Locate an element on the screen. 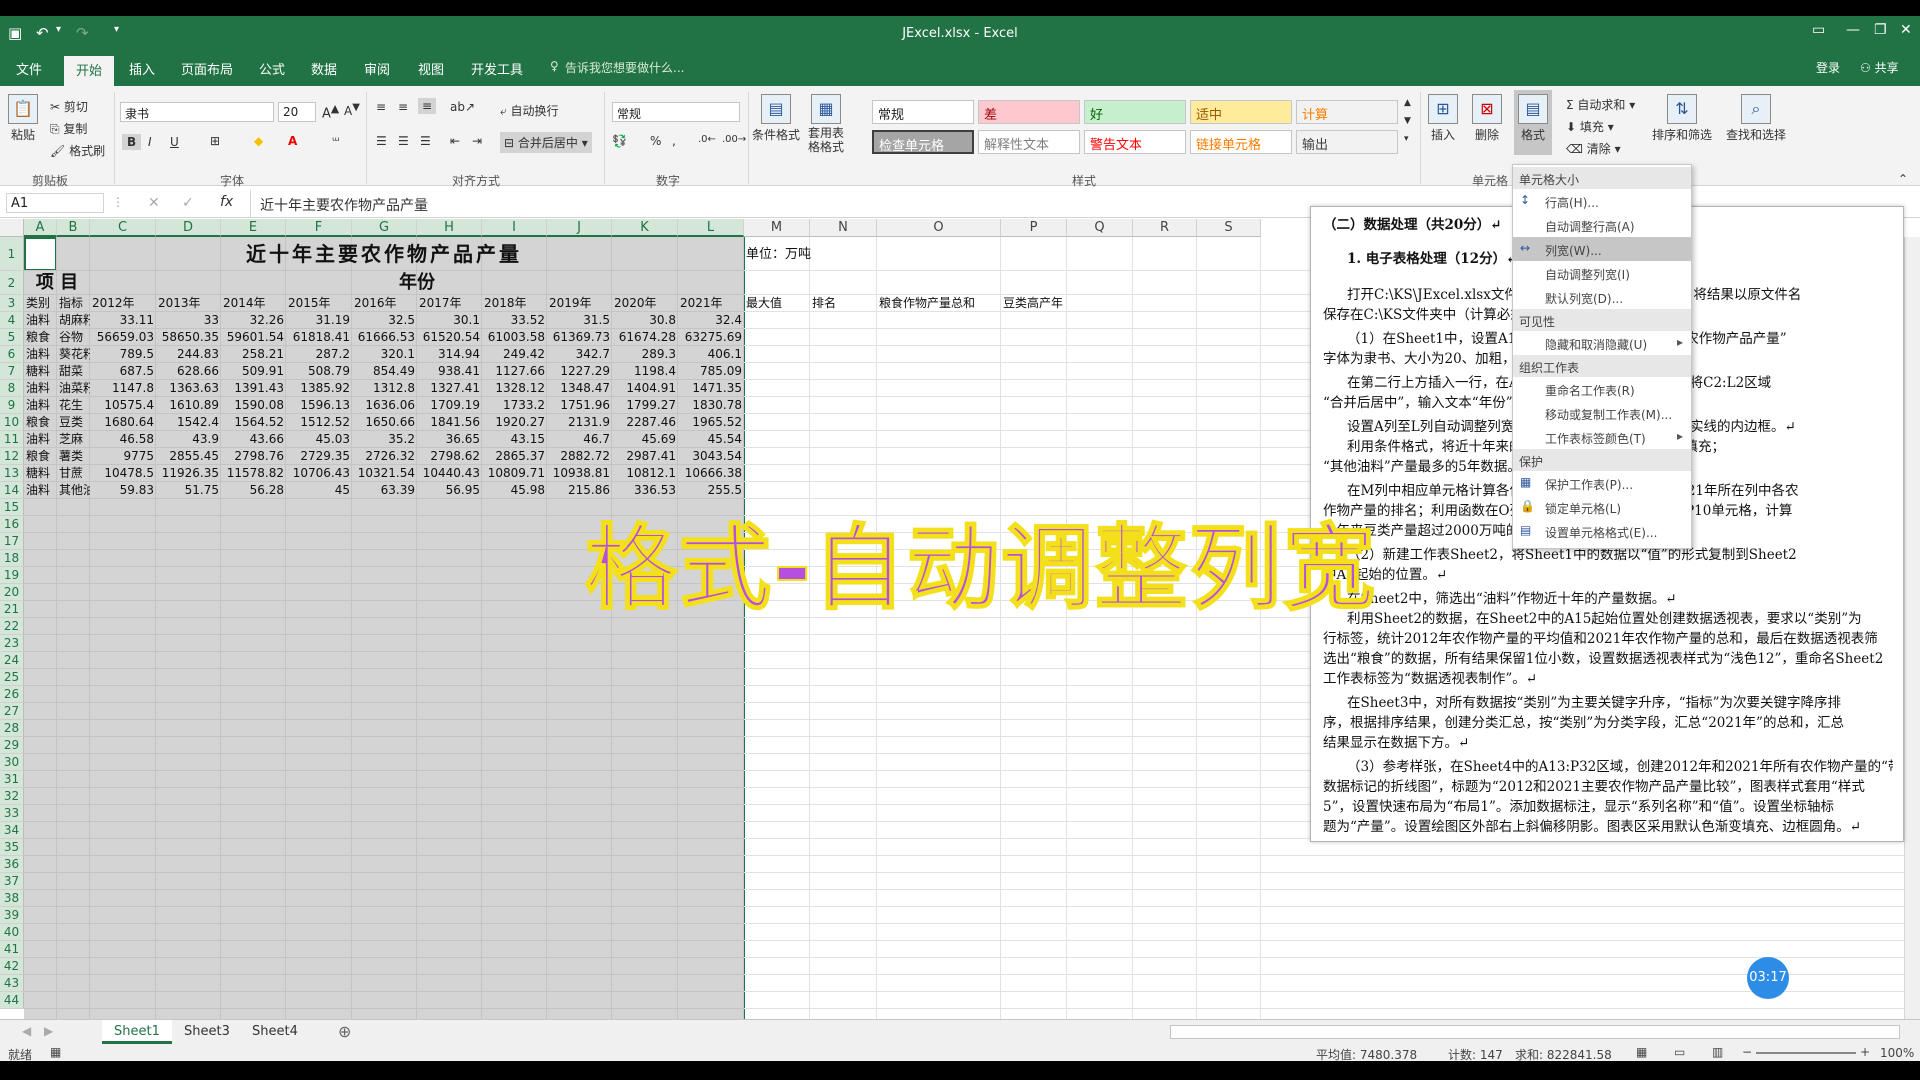 This screenshot has width=1920, height=1080. format-as-table-button: ▦ 套用表格格式 is located at coordinates (826, 124).